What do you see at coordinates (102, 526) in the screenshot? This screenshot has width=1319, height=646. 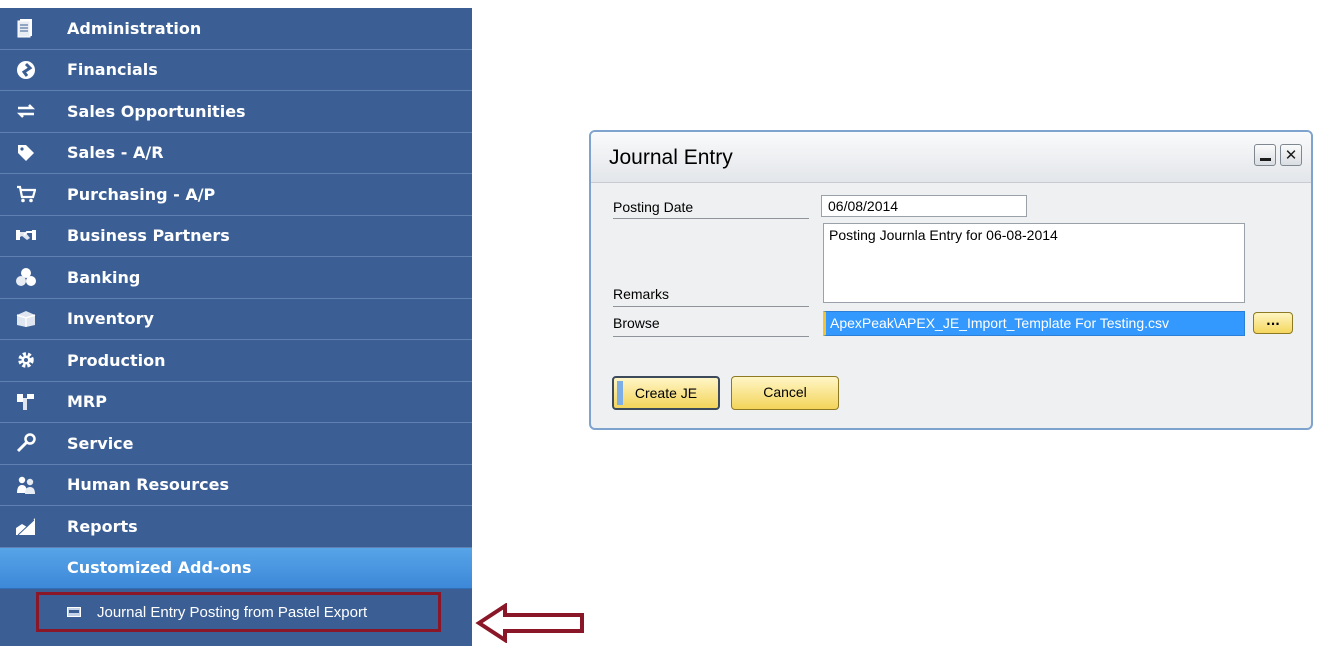 I see `menu-item-label: Reports` at bounding box center [102, 526].